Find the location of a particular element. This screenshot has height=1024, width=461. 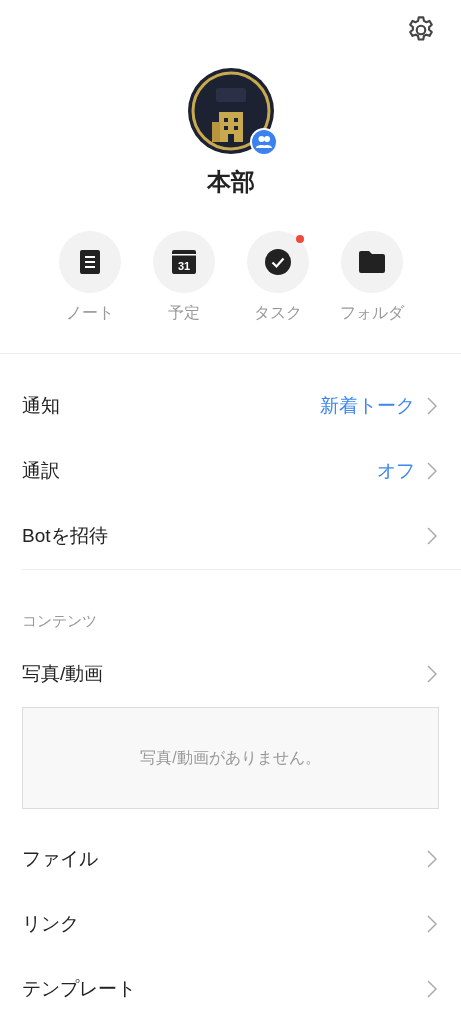

row-label: 通訳 is located at coordinates (41, 471).